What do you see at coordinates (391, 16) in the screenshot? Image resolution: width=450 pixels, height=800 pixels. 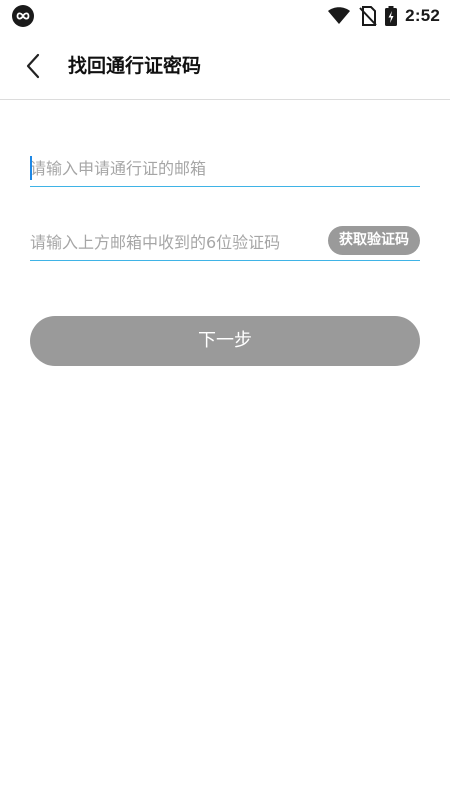 I see `battery-charging-icon` at bounding box center [391, 16].